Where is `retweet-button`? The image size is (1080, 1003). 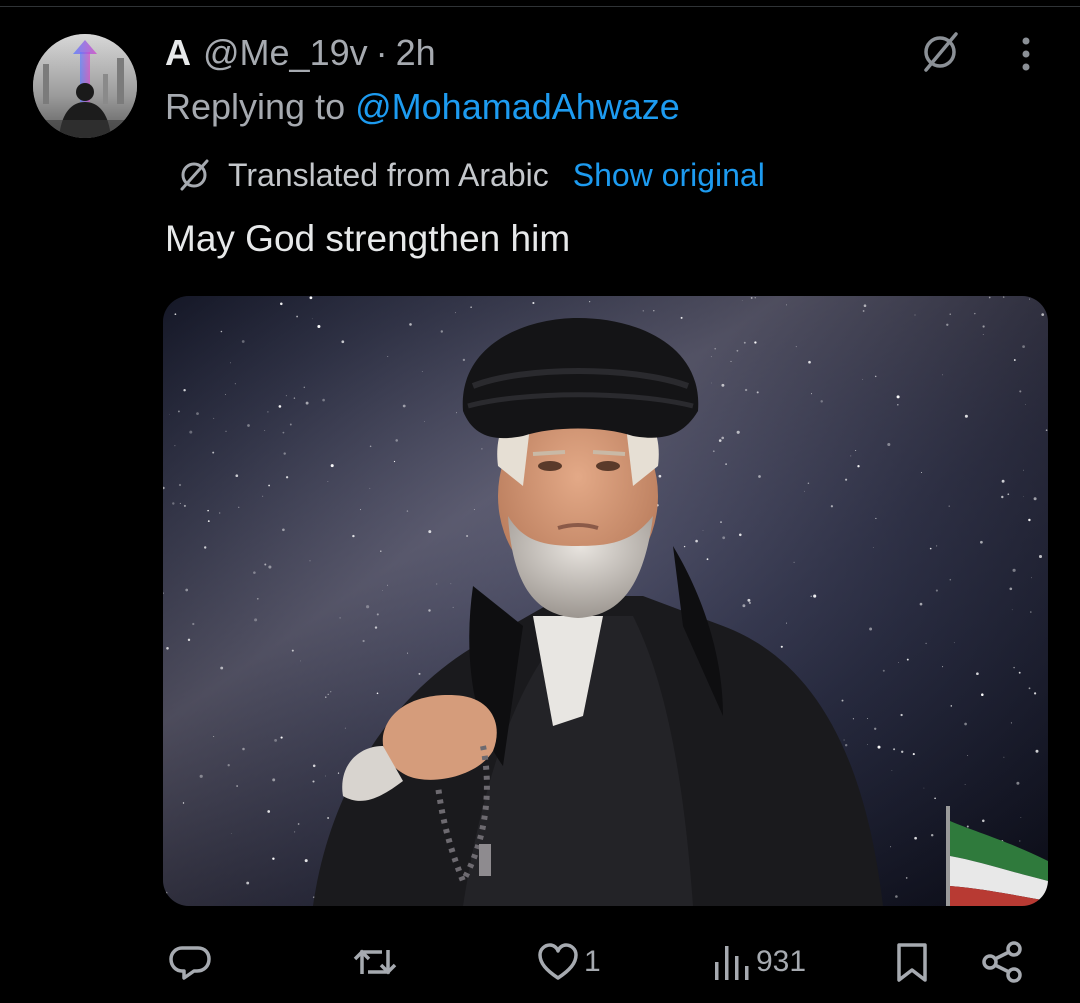
retweet-button is located at coordinates (377, 962).